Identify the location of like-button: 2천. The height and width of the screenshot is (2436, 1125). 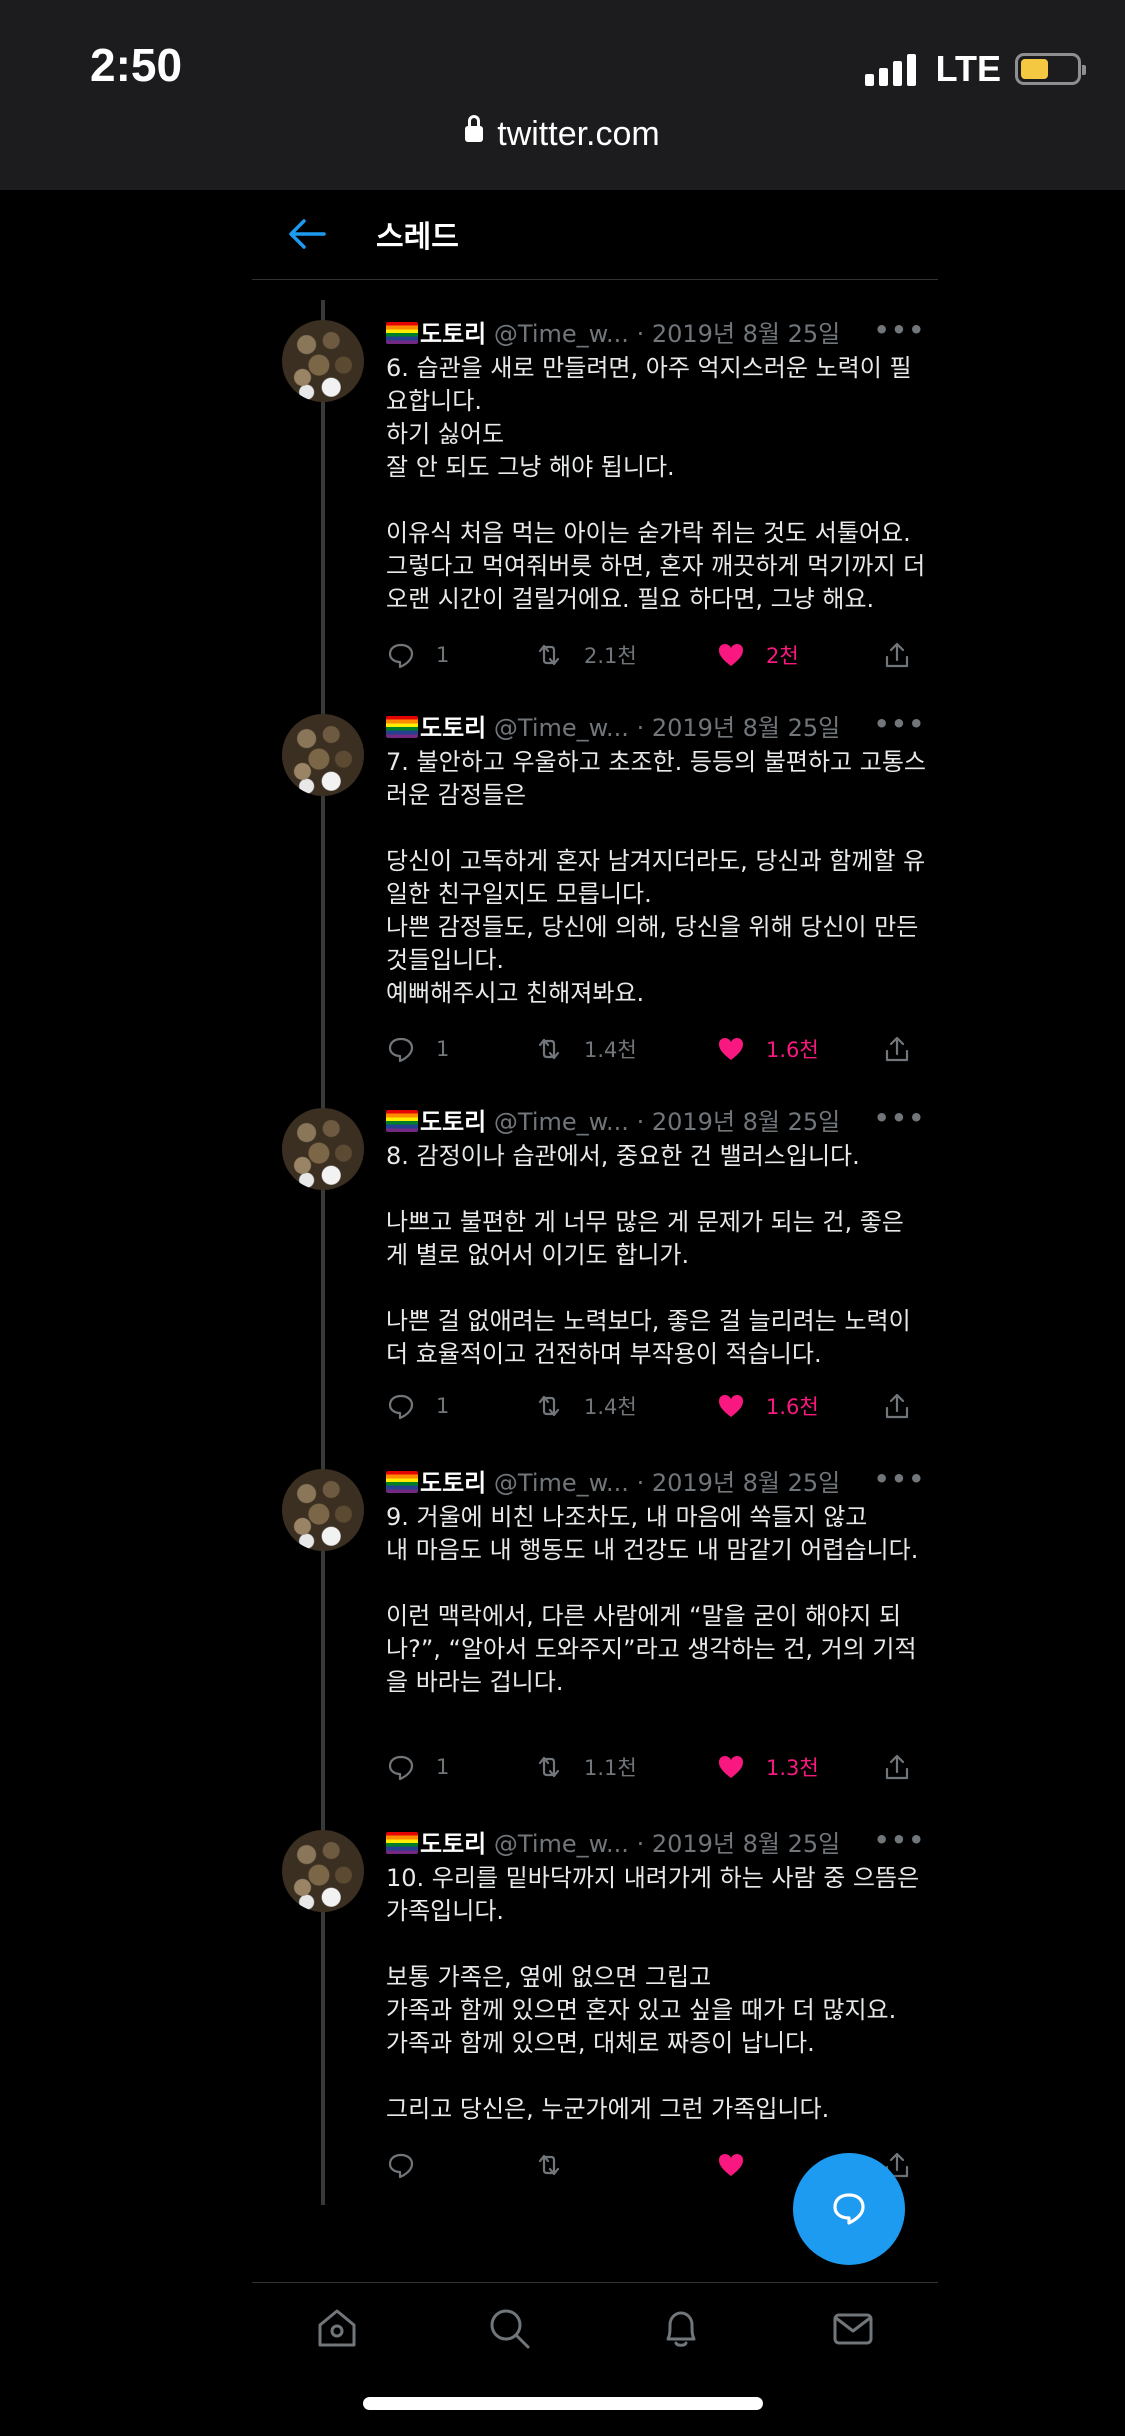
(757, 655).